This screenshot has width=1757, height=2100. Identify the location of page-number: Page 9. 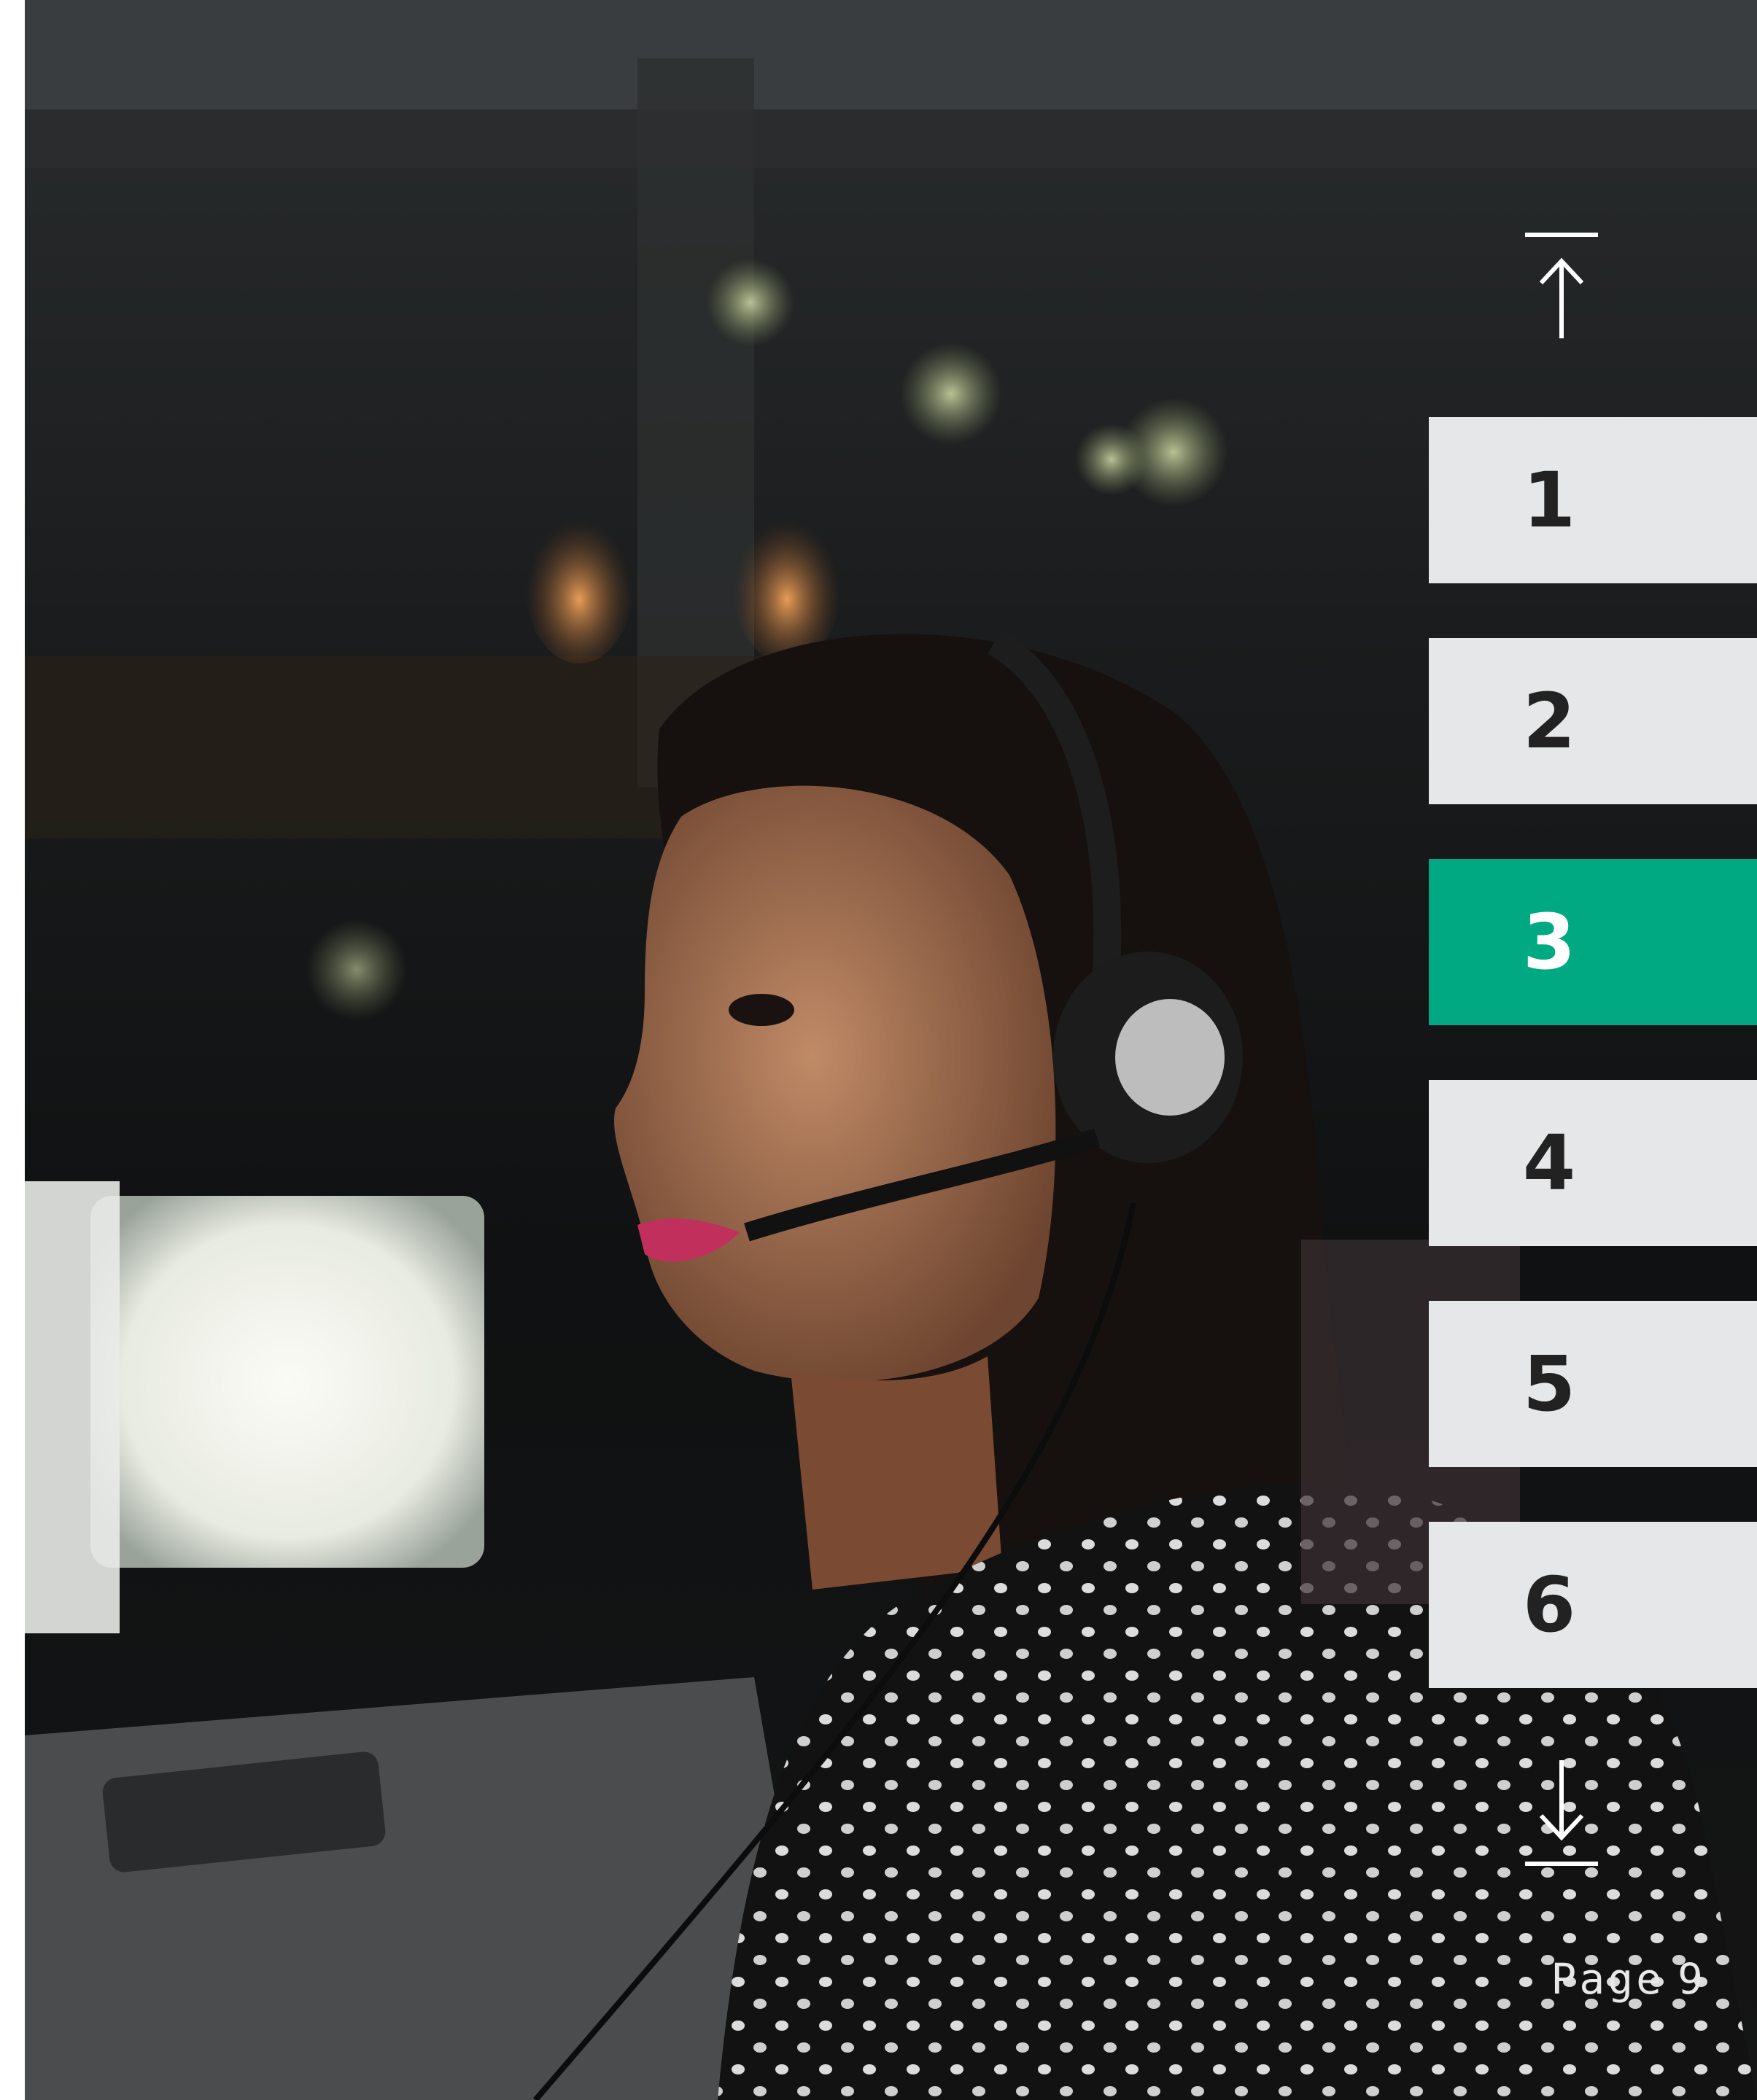
(1628, 1979).